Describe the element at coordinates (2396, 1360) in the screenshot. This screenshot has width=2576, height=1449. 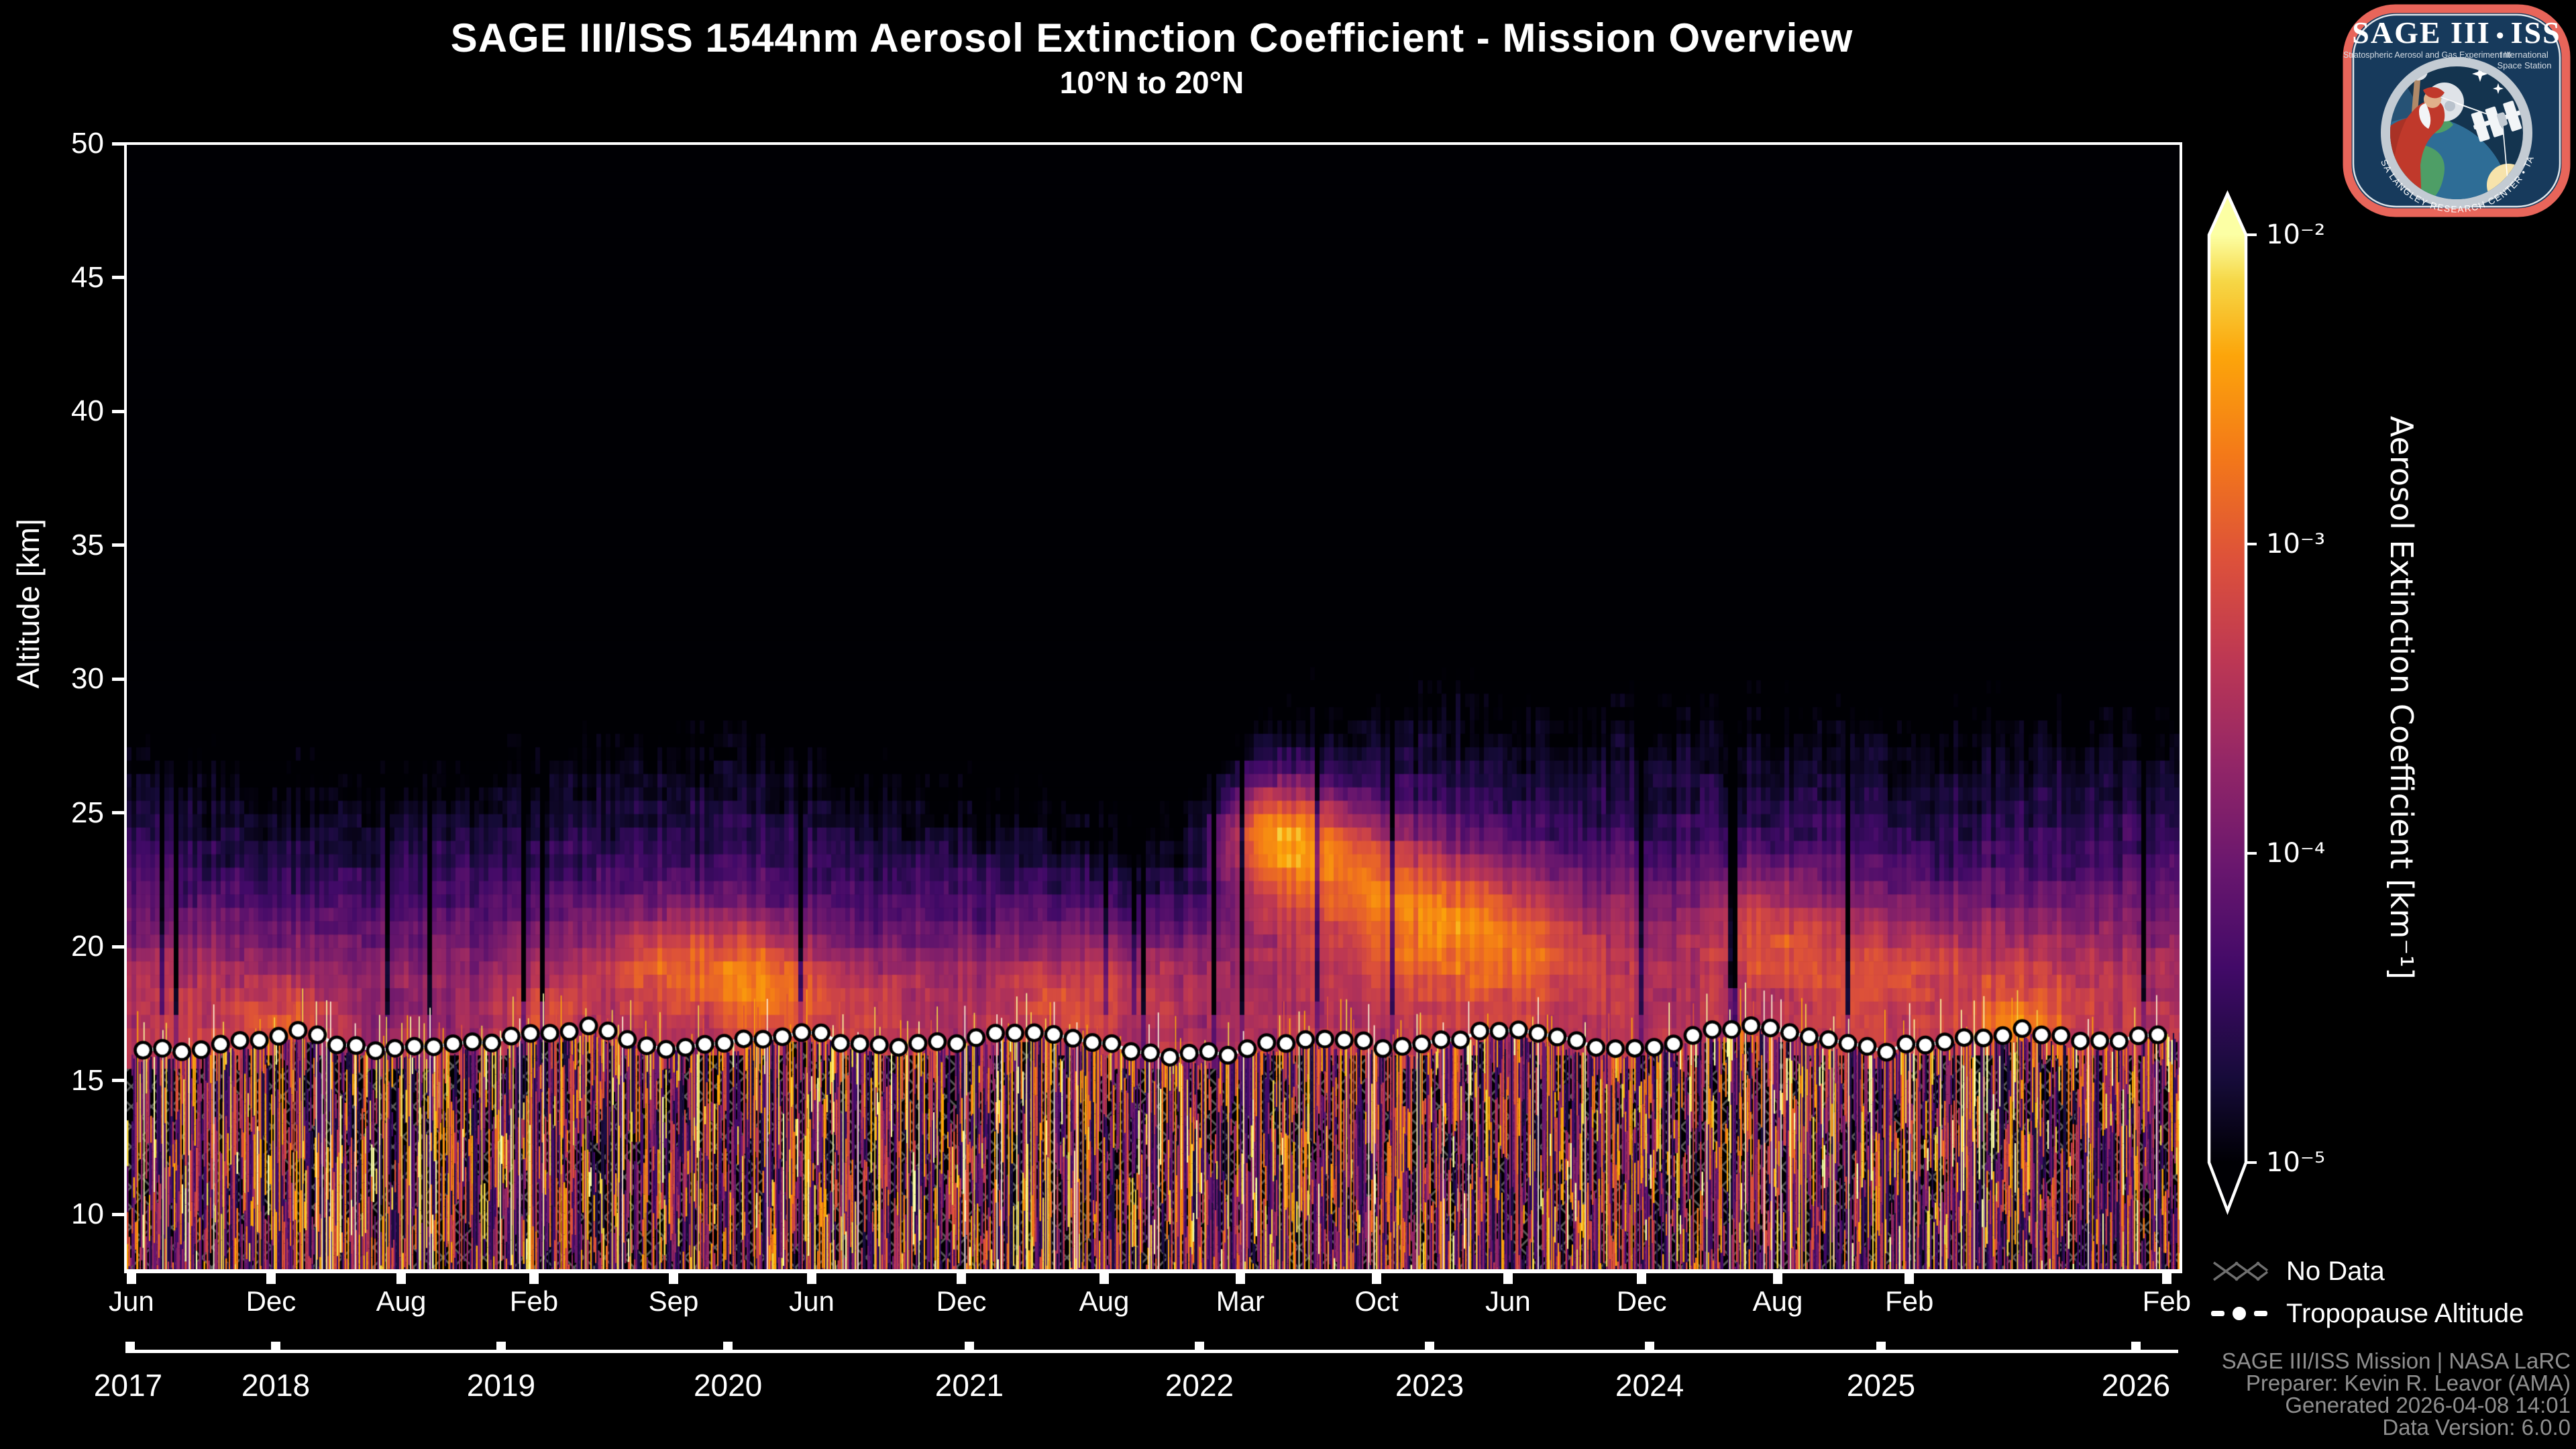
I see `footer-line: SAGE III/ISS Mission | NASA LaRC` at that location.